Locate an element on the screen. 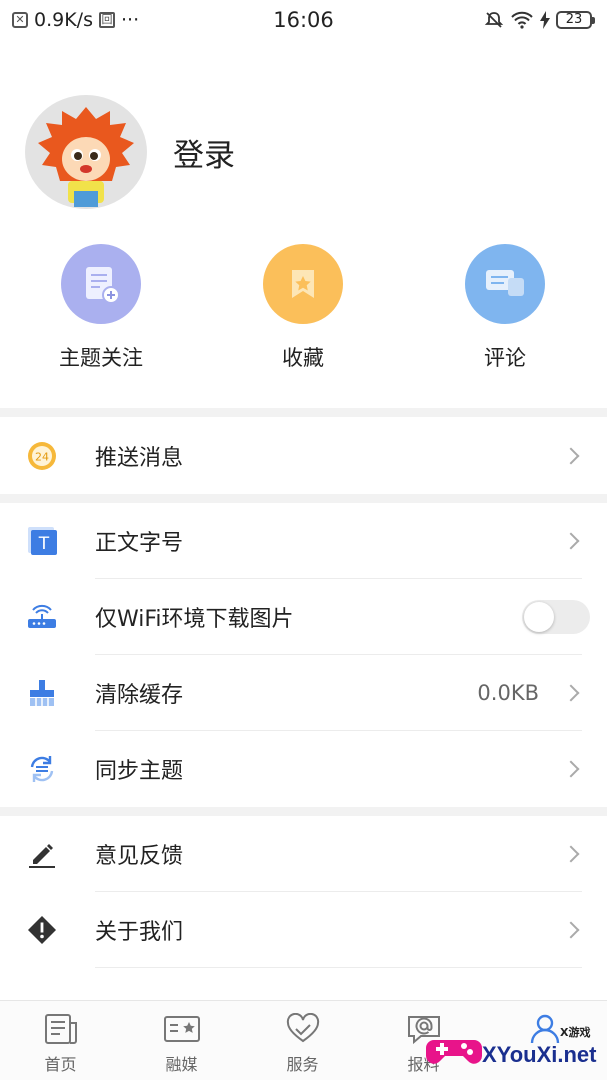  watermark-text: XYouXi.net is located at coordinates (539, 1054).